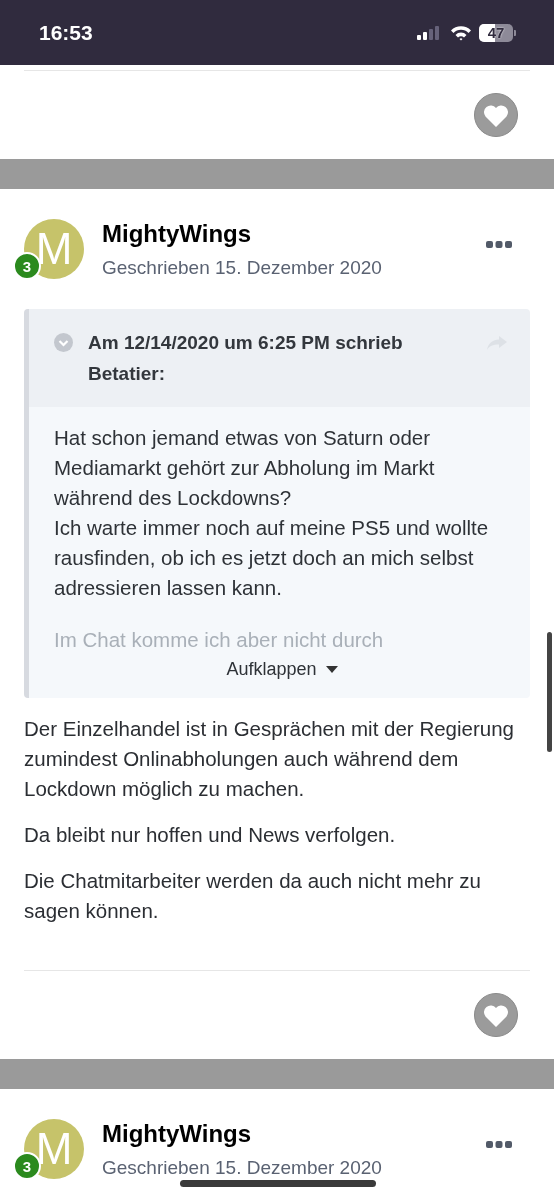 This screenshot has width=554, height=1200. Describe the element at coordinates (219, 638) in the screenshot. I see `quote-text: Im Chat komme ich aber nicht durch` at that location.